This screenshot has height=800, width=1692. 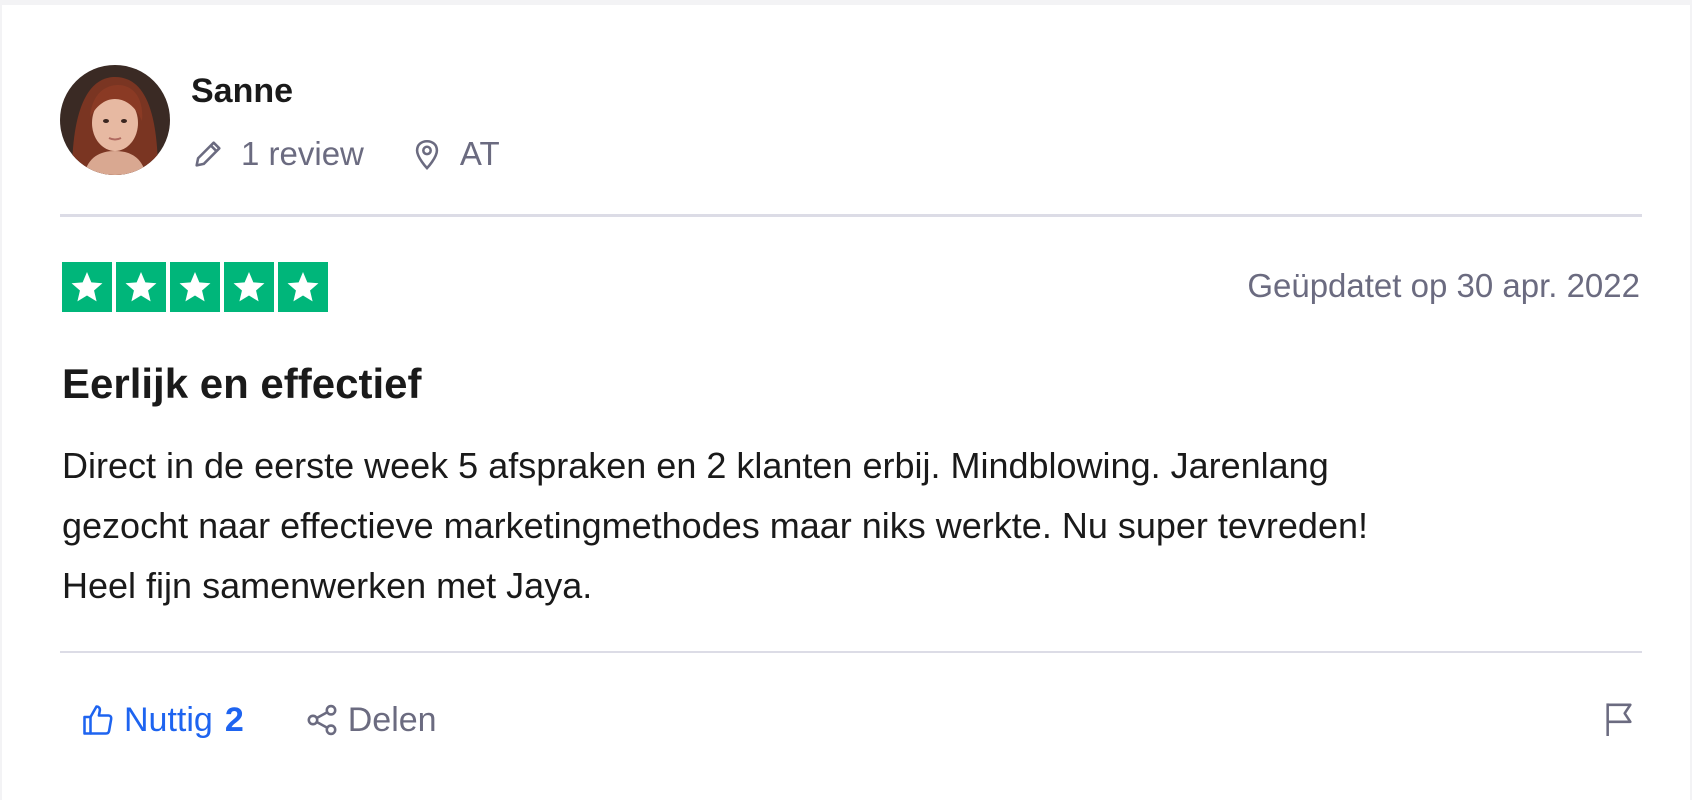 What do you see at coordinates (479, 153) in the screenshot?
I see `country-label: AT` at bounding box center [479, 153].